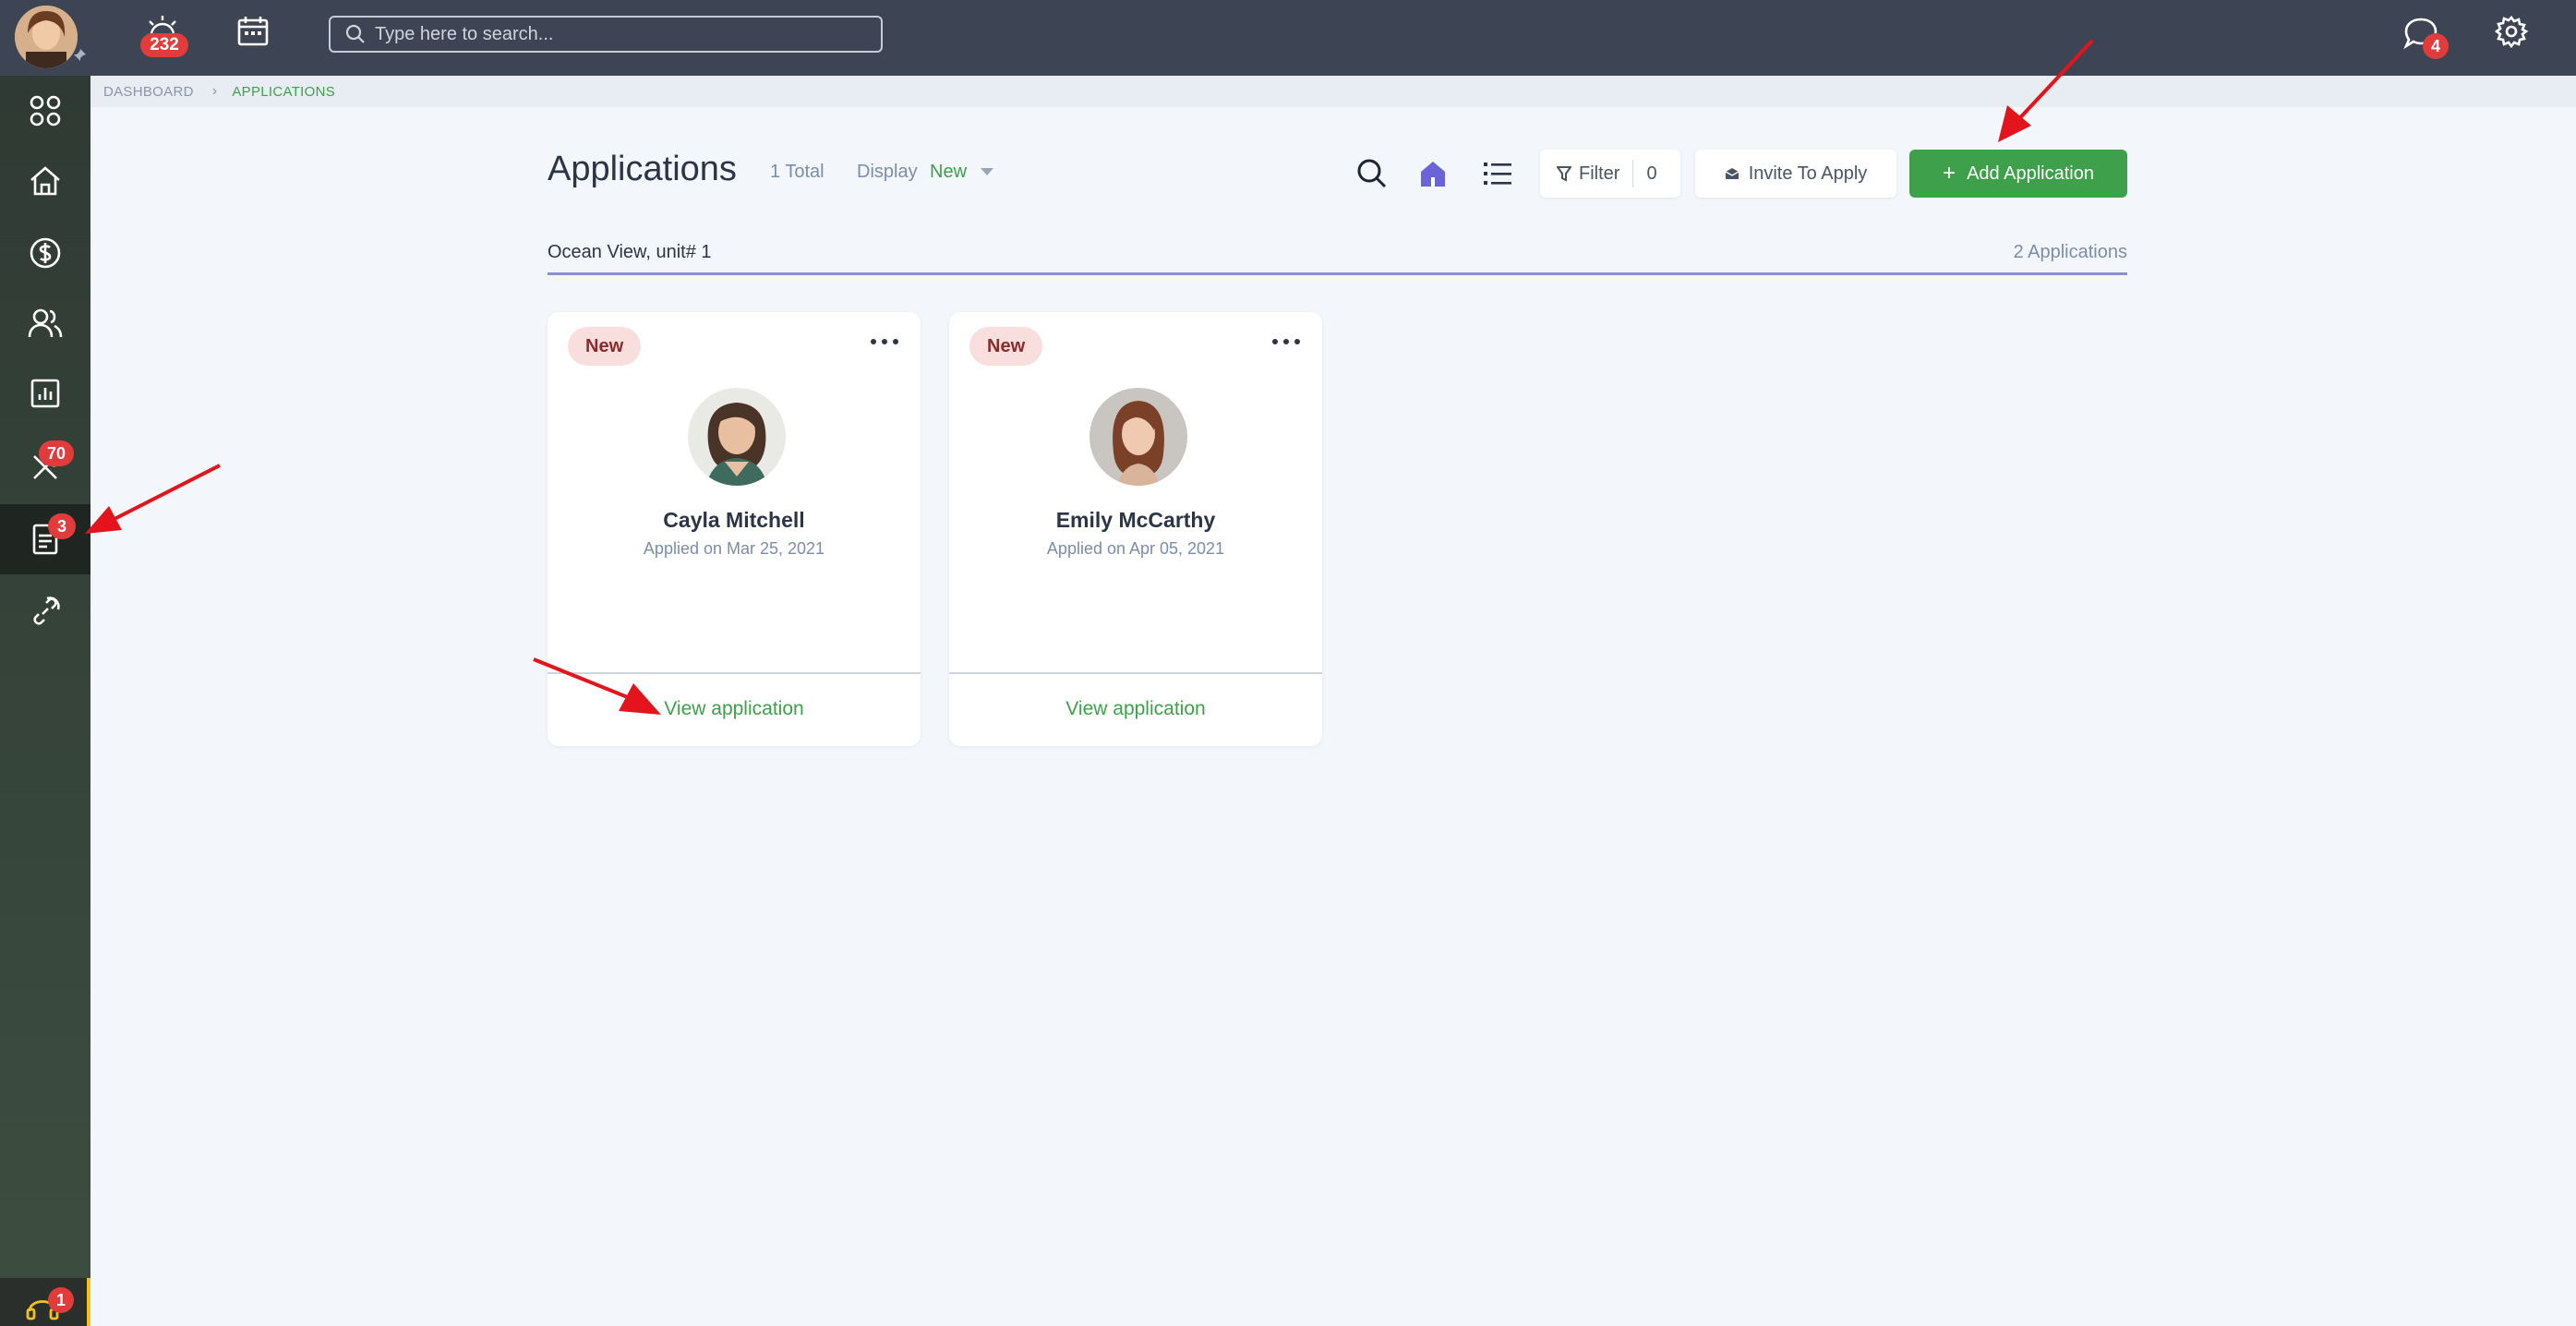  I want to click on annotation-arrow-sidebar, so click(153, 499).